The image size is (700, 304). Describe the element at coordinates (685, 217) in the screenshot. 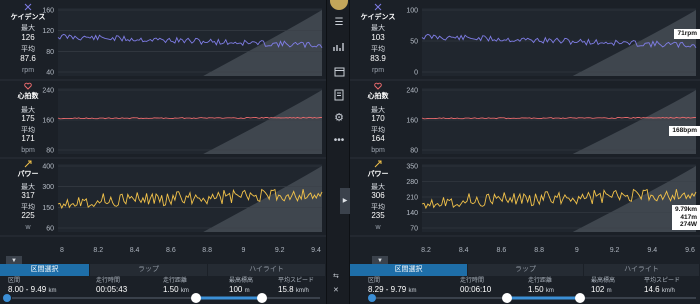

I see `power-tooltip: 9.79km 417m 274W` at that location.